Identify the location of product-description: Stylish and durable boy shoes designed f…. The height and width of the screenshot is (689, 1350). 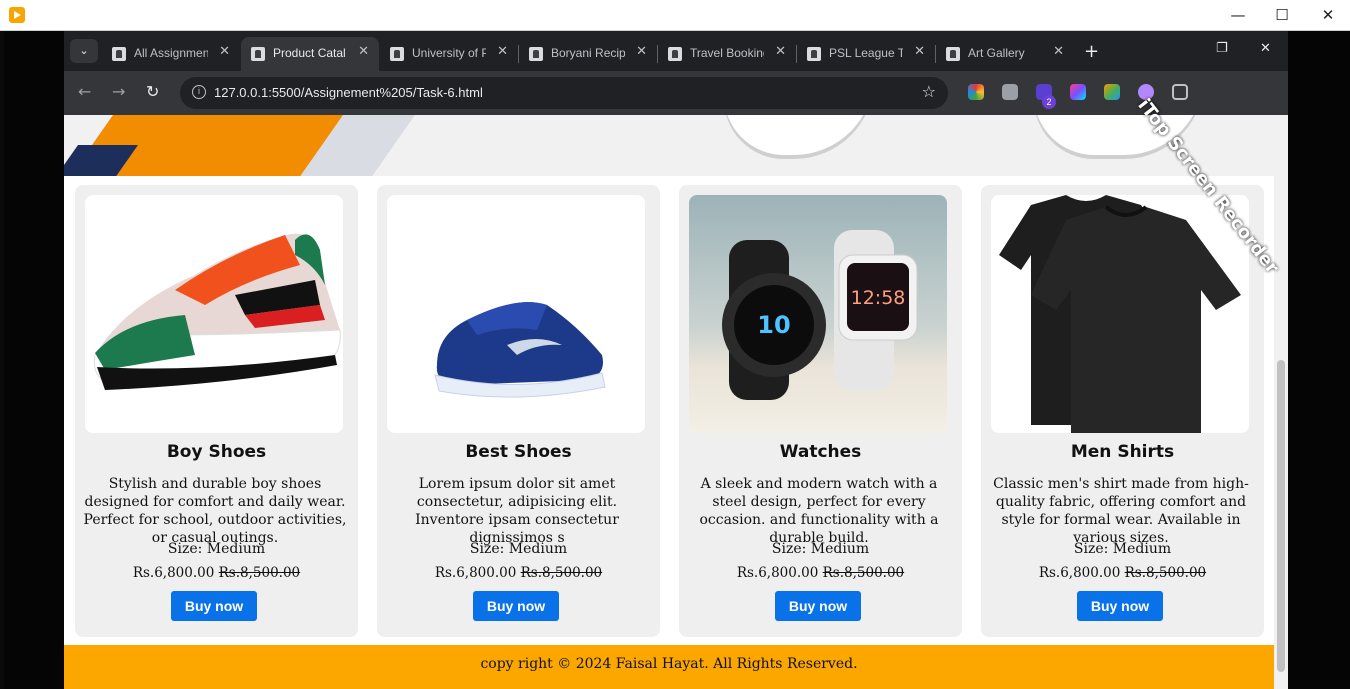
(215, 511).